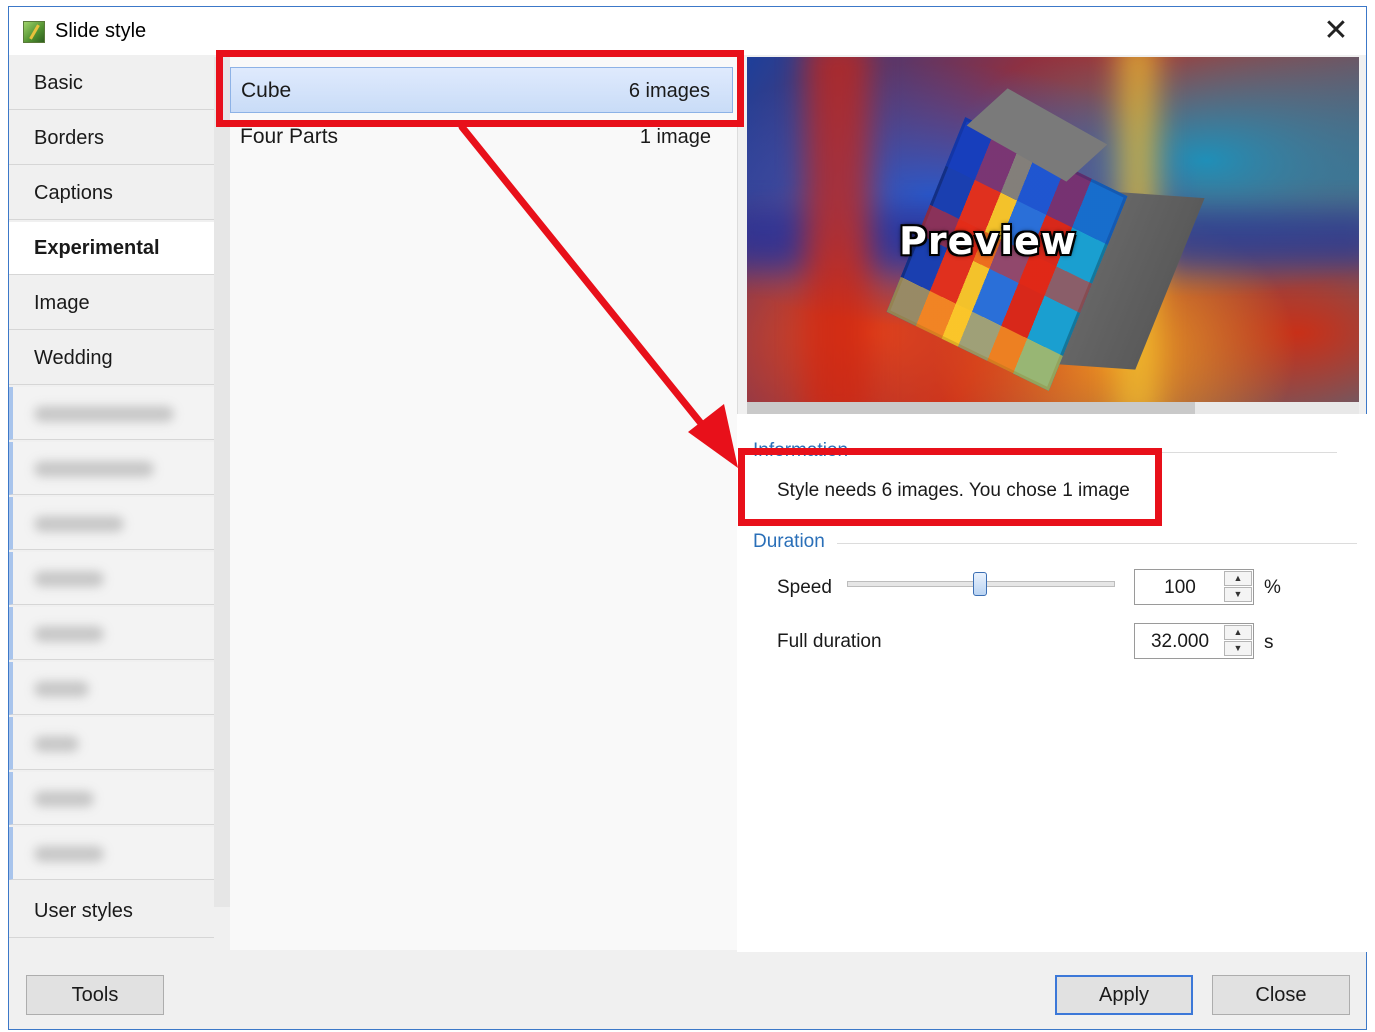 Image resolution: width=1375 pixels, height=1032 pixels. Describe the element at coordinates (1269, 642) in the screenshot. I see `full-duration-unit: s` at that location.